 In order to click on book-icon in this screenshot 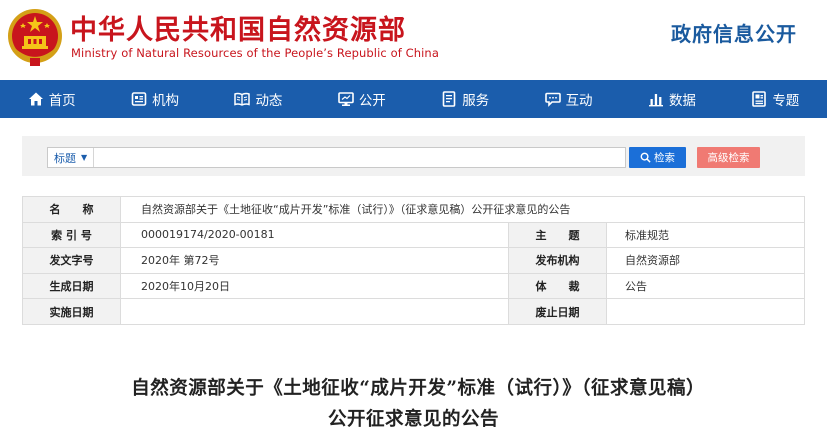, I will do `click(242, 99)`.